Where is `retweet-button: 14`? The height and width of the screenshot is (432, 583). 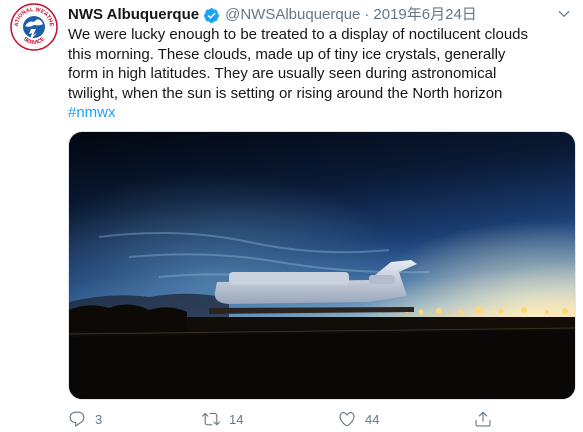
retweet-button: 14 is located at coordinates (222, 419).